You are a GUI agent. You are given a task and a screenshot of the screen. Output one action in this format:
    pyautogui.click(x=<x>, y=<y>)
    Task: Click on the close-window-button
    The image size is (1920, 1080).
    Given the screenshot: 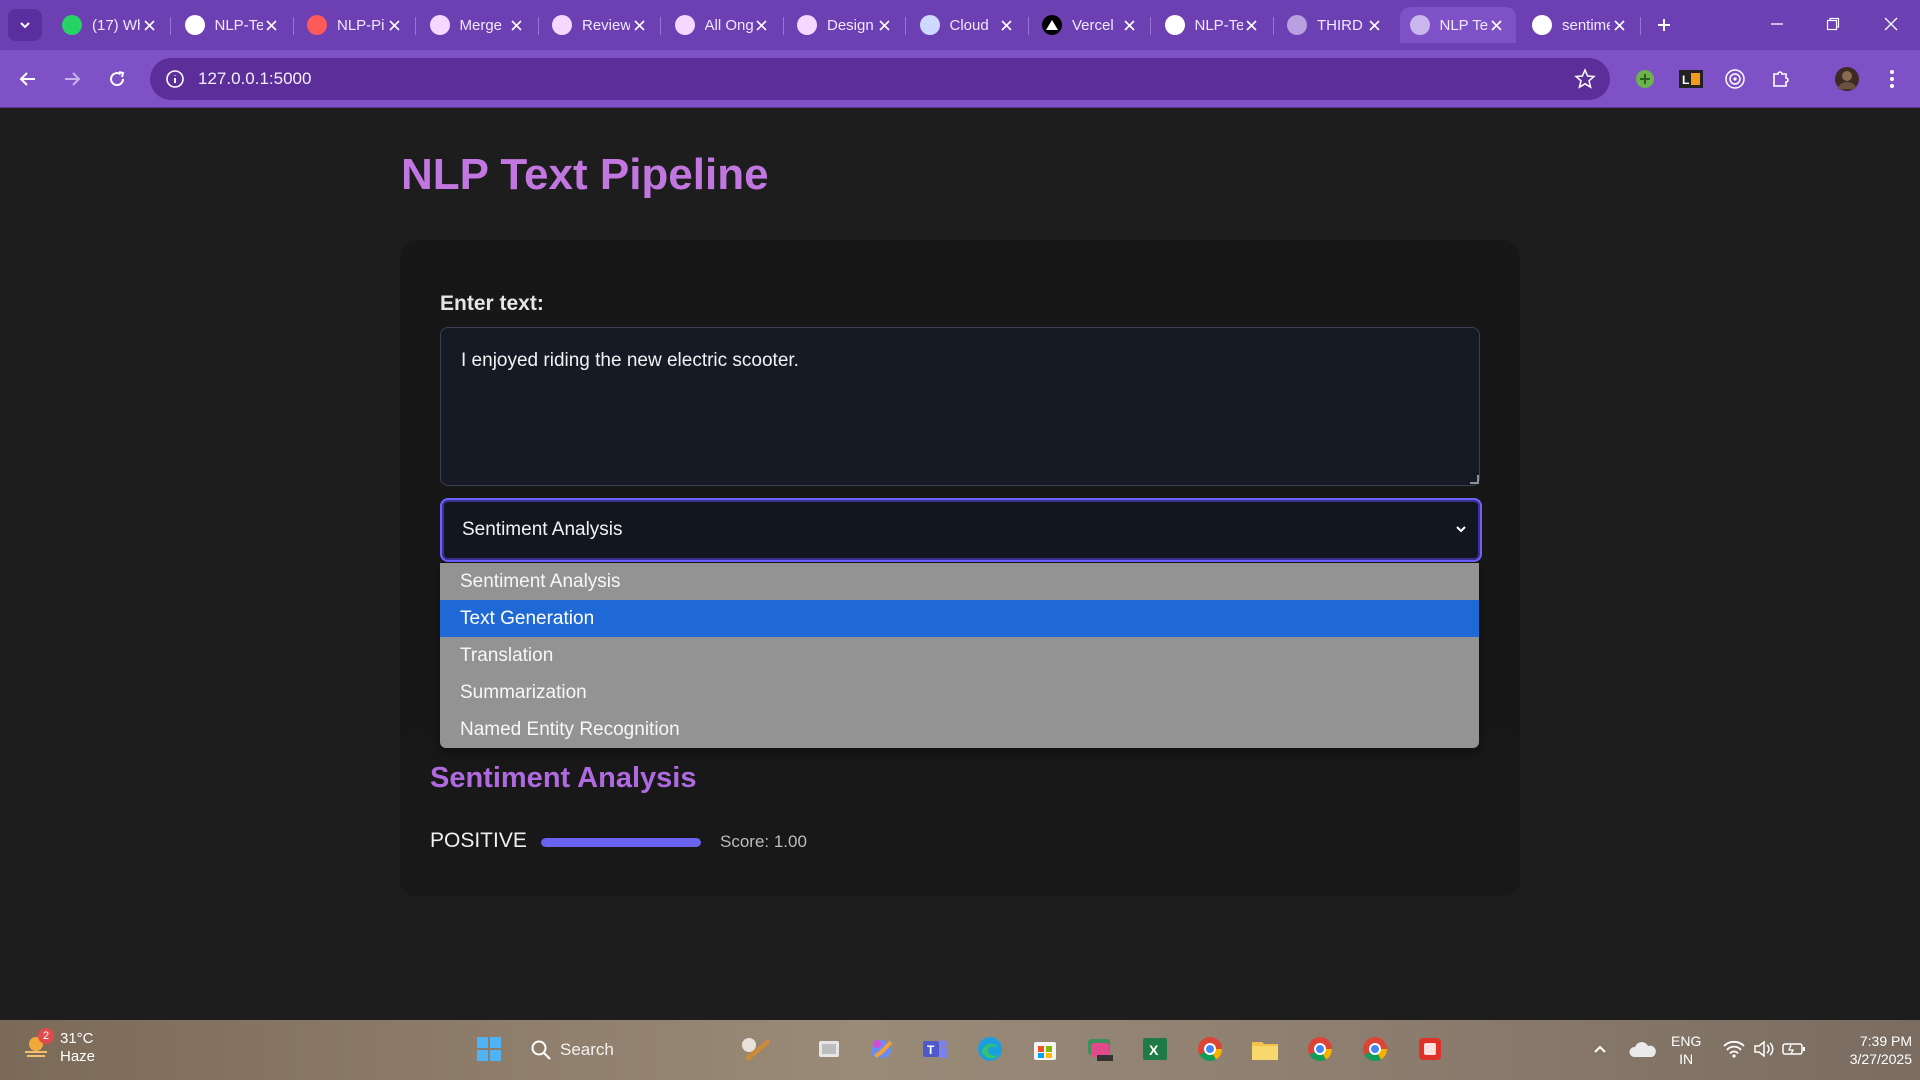 What is the action you would take?
    pyautogui.click(x=1891, y=24)
    